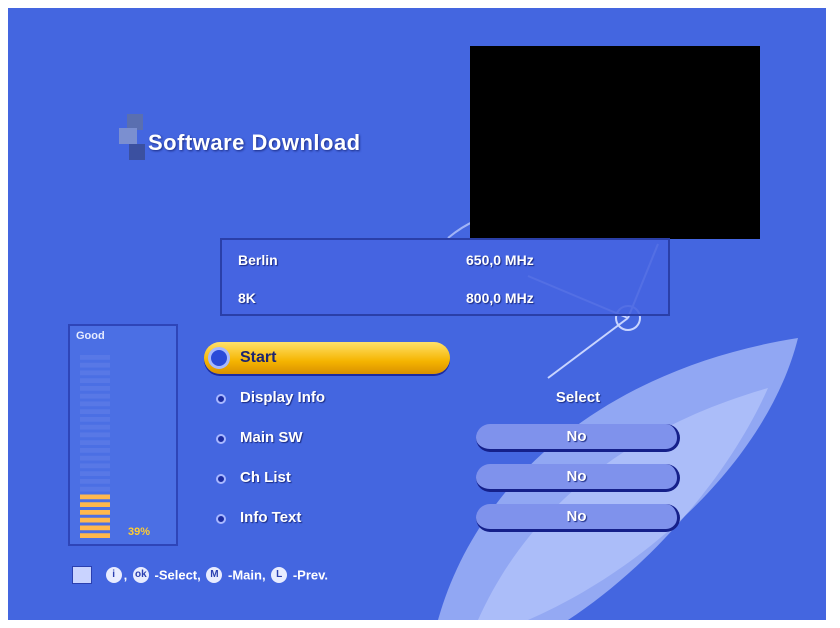 Image resolution: width=840 pixels, height=628 pixels. What do you see at coordinates (279, 575) in the screenshot?
I see `back-key-icon: L` at bounding box center [279, 575].